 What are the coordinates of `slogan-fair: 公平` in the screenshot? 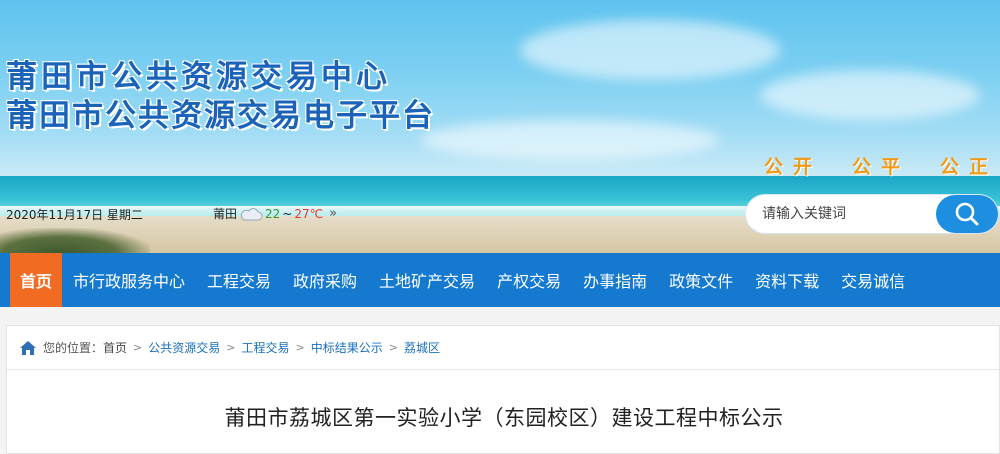 It's located at (880, 167).